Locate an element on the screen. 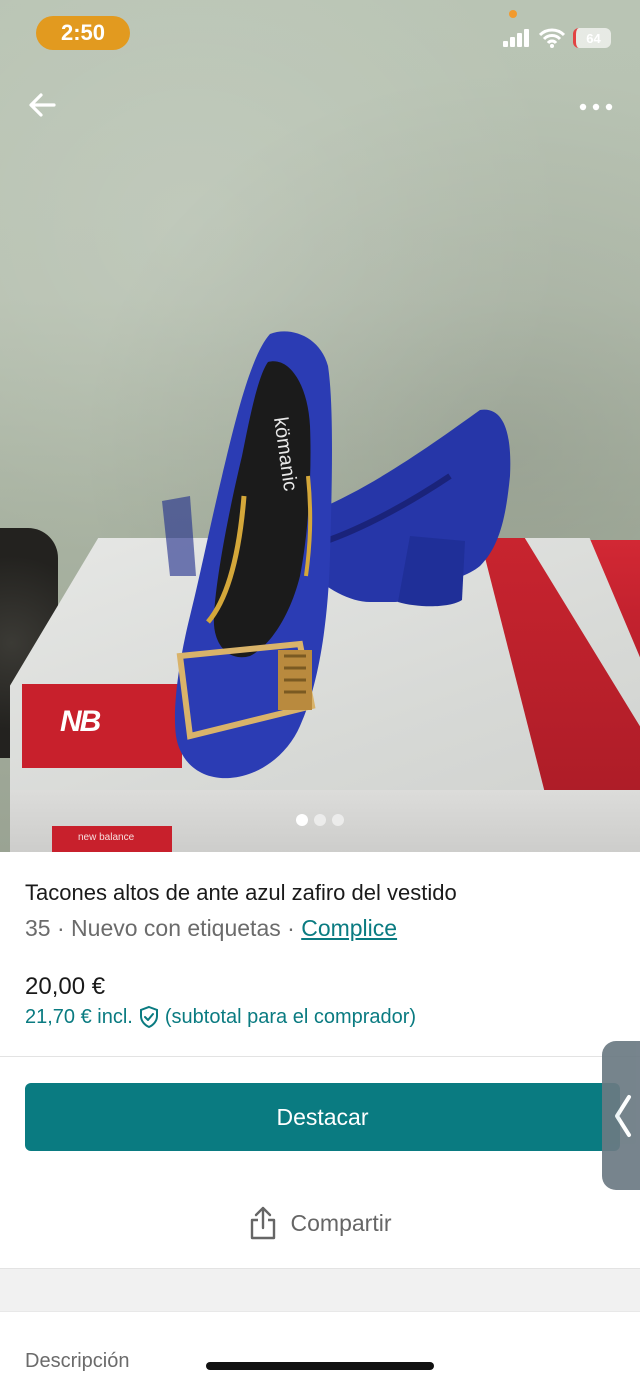 The height and width of the screenshot is (1384, 640). share-button: Compartir is located at coordinates (320, 1223).